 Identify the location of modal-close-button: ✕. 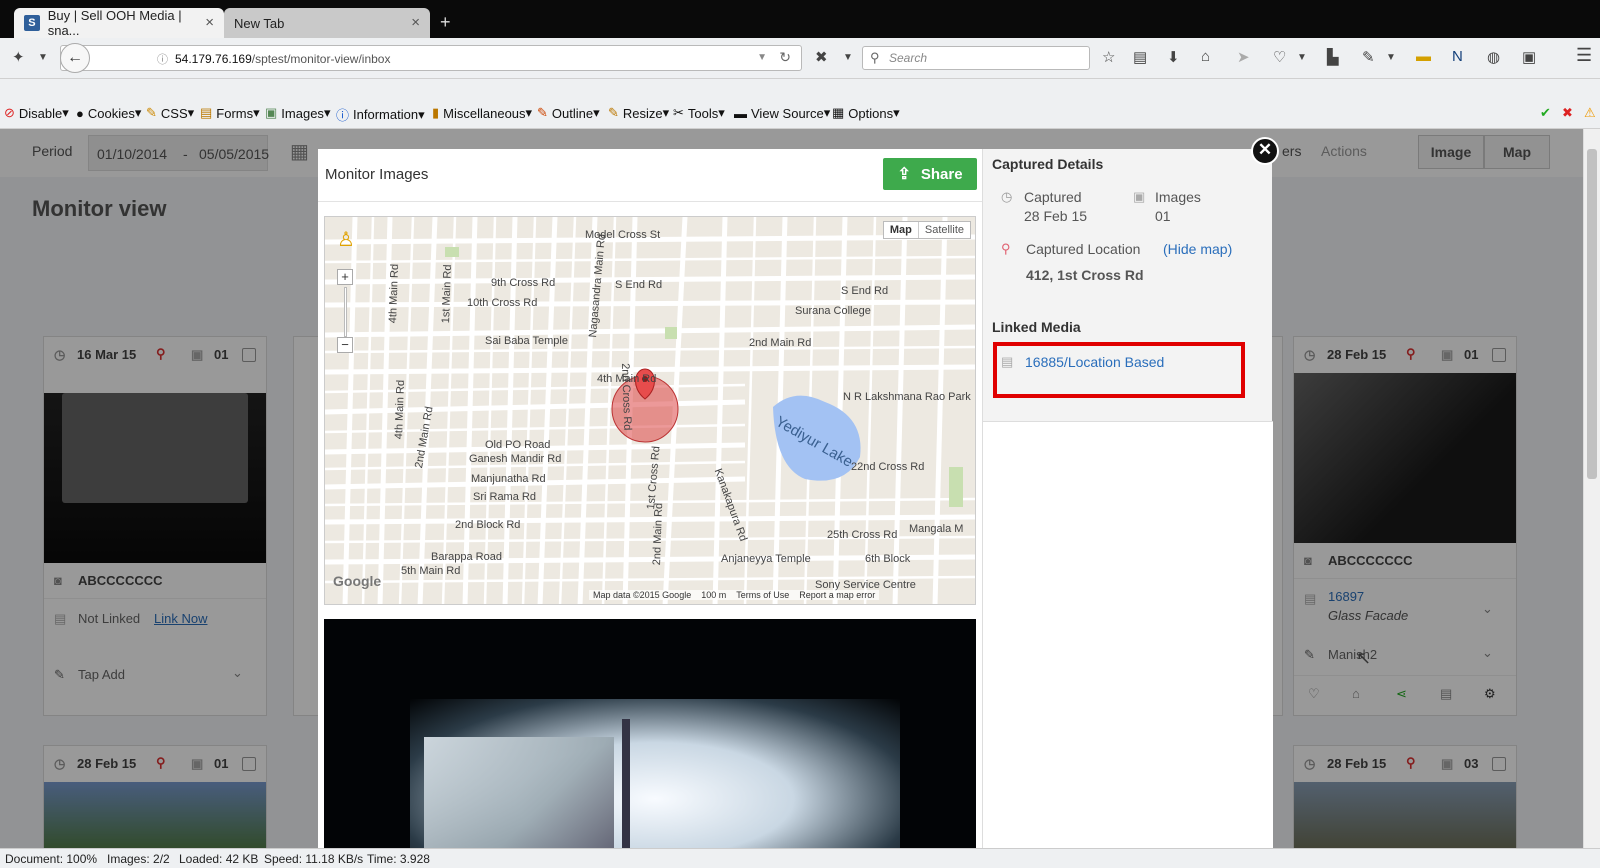
(1265, 151).